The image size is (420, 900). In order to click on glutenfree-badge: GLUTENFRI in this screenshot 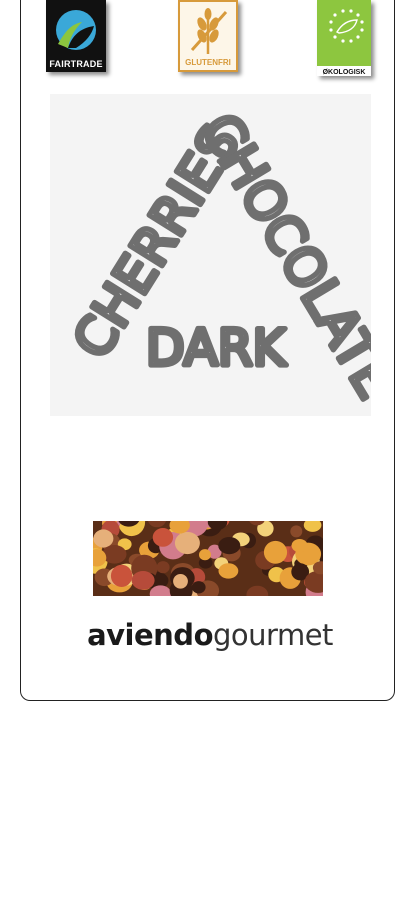, I will do `click(208, 36)`.